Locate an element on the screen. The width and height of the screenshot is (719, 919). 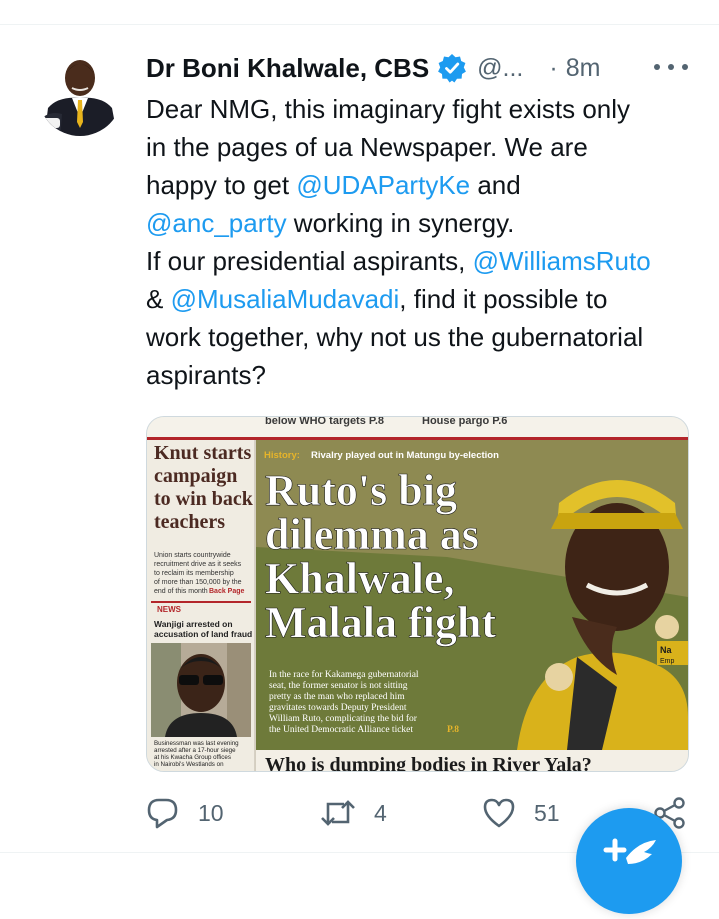
edge-tag-line: Na is located at coordinates (666, 650).